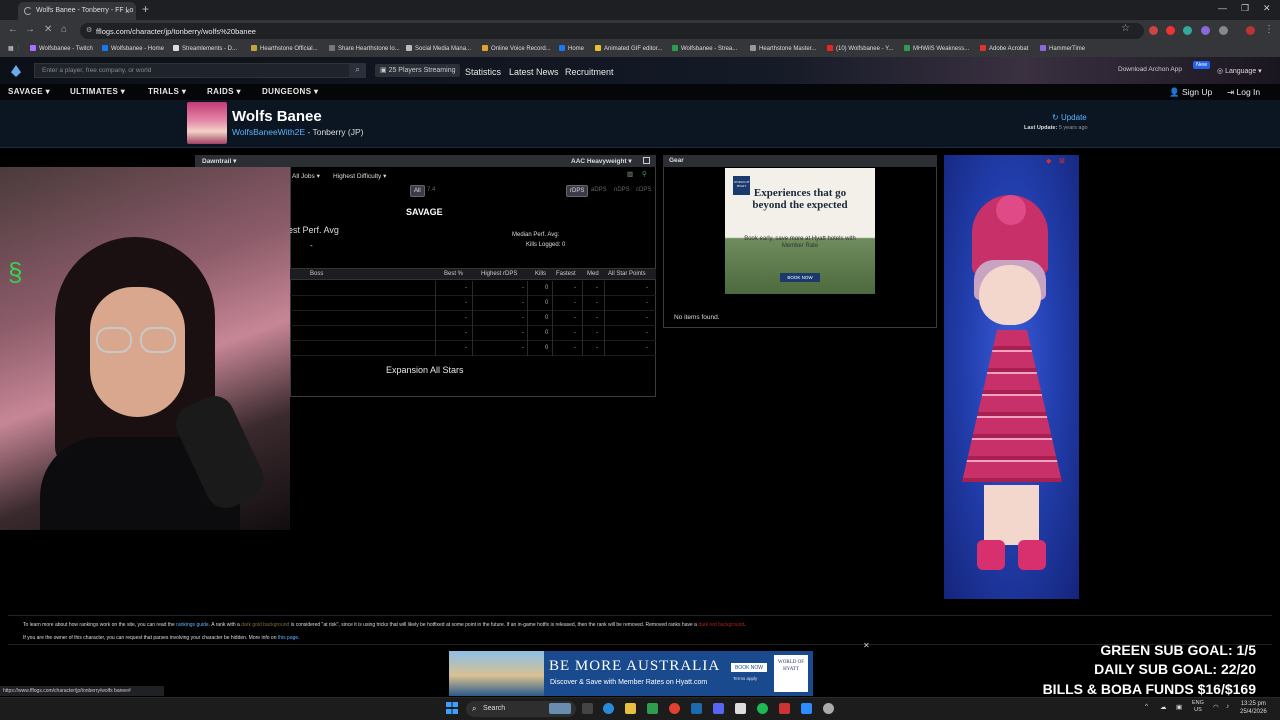 This screenshot has height=720, width=1280. What do you see at coordinates (589, 72) in the screenshot?
I see `nav-recruitment: Recruitment` at bounding box center [589, 72].